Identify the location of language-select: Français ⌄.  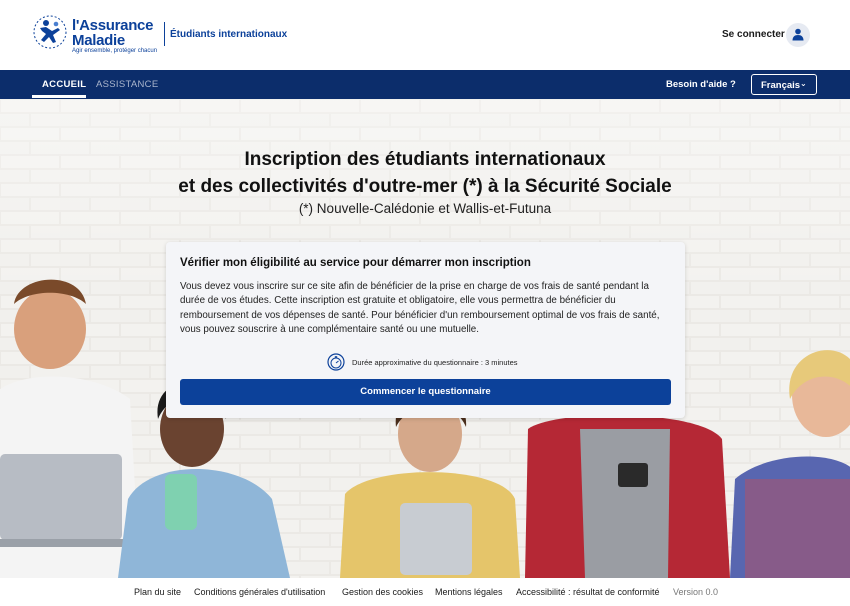
(784, 84).